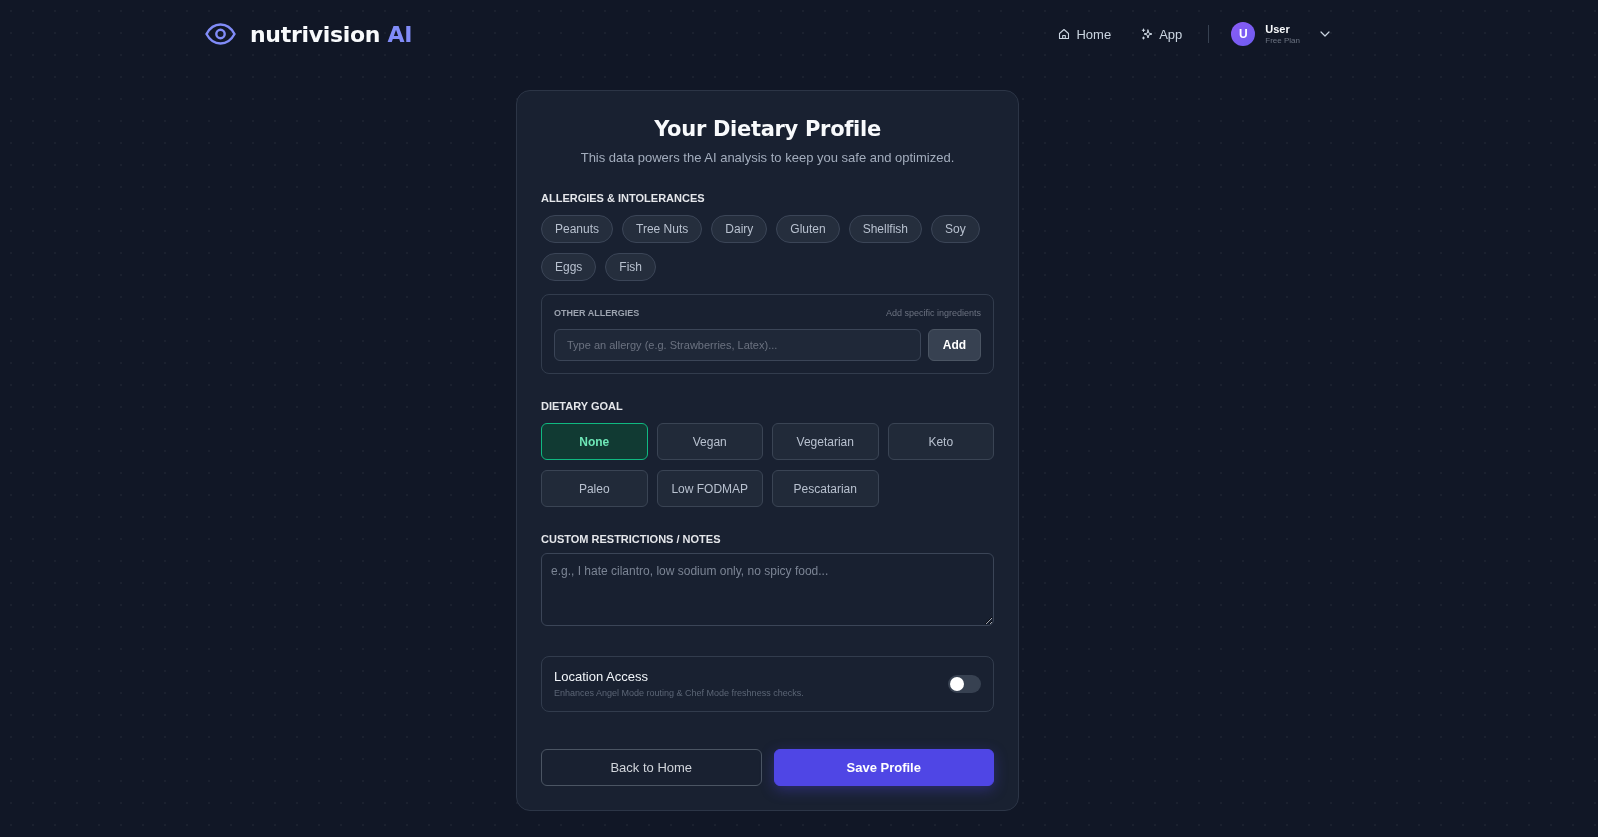 Image resolution: width=1598 pixels, height=837 pixels. I want to click on allergy-chip: Tree Nuts, so click(662, 229).